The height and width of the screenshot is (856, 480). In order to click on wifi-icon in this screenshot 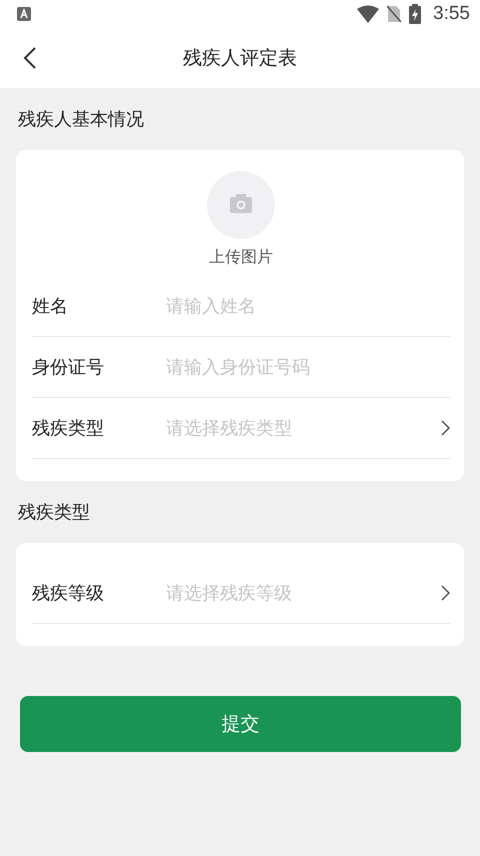, I will do `click(368, 14)`.